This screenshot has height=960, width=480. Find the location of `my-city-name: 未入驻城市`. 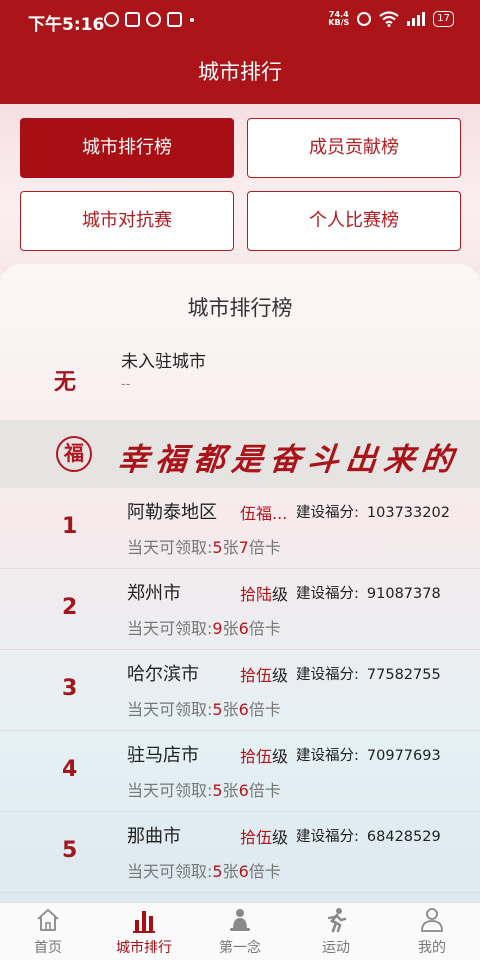

my-city-name: 未入驻城市 is located at coordinates (163, 362).